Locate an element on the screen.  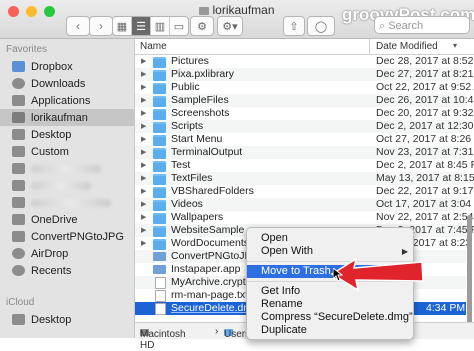
scroll-thumb is located at coordinates (469, 270).